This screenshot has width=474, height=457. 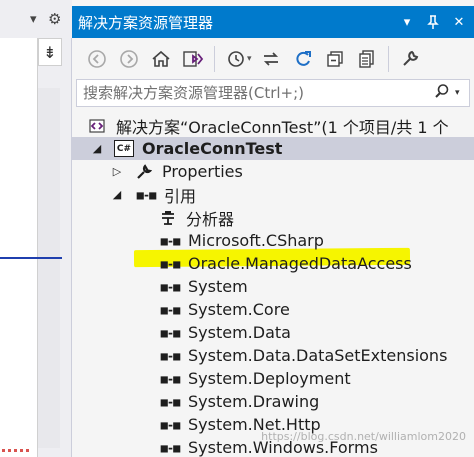 What do you see at coordinates (54, 19) in the screenshot?
I see `settings-icon: ⚙` at bounding box center [54, 19].